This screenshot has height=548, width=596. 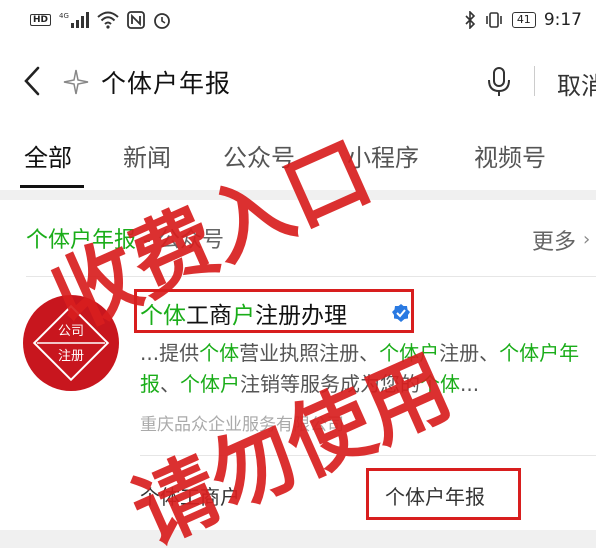 What do you see at coordinates (576, 83) in the screenshot?
I see `cancel-button: 取消` at bounding box center [576, 83].